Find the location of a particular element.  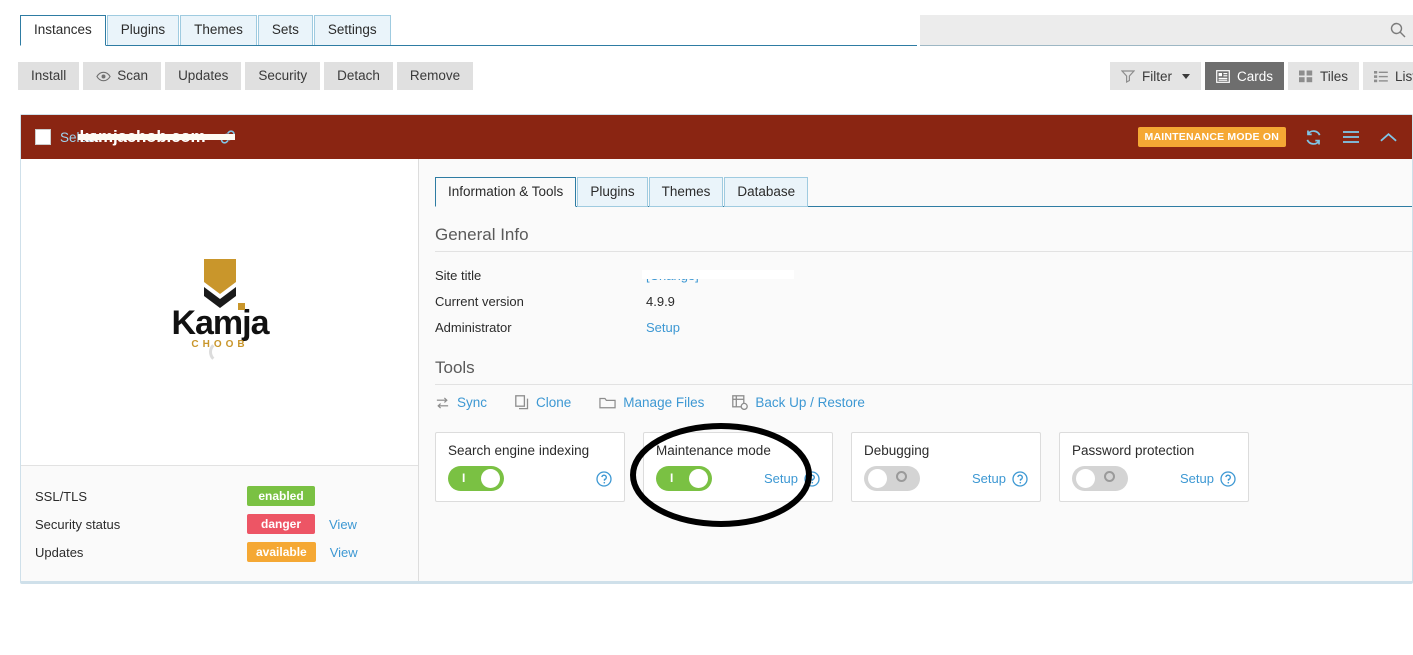

install-button: Install is located at coordinates (49, 76).